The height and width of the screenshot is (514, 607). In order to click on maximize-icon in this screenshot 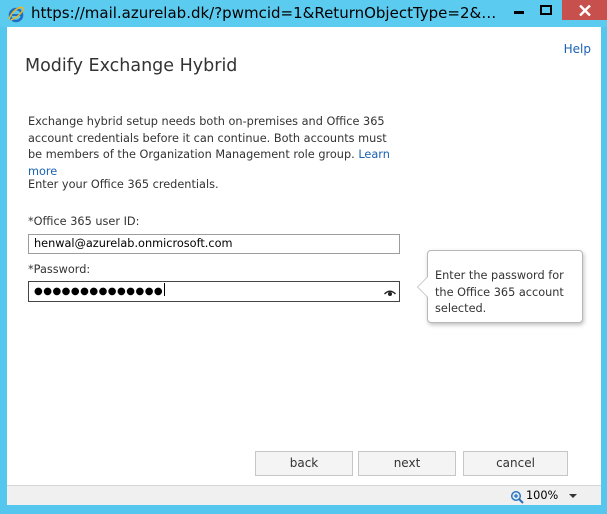, I will do `click(545, 10)`.